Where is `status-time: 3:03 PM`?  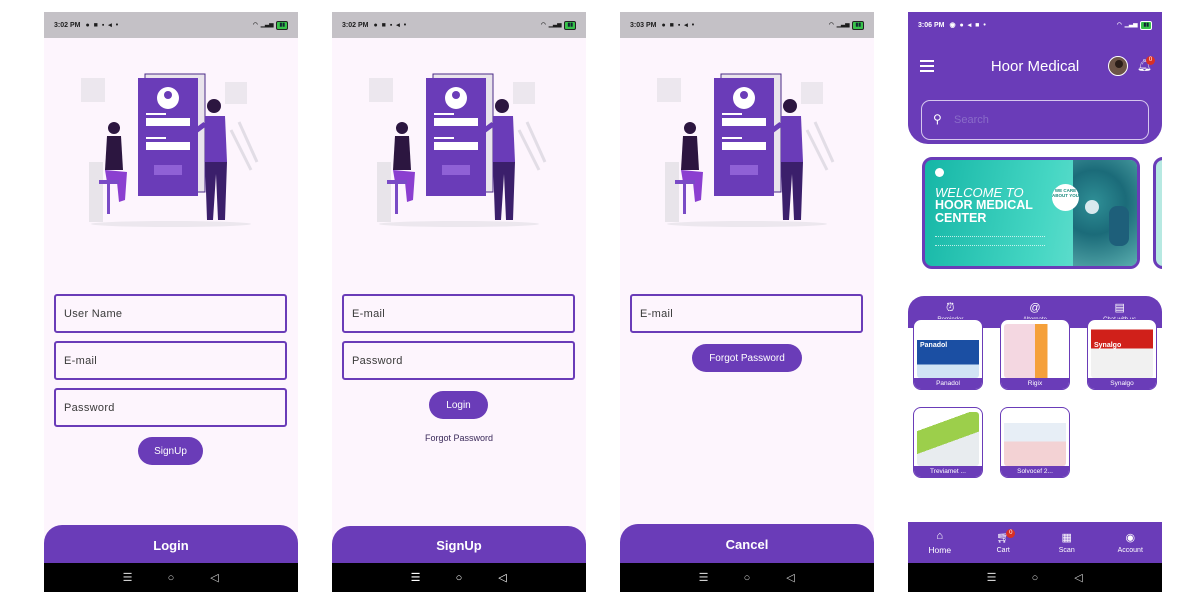
status-time: 3:03 PM is located at coordinates (643, 25).